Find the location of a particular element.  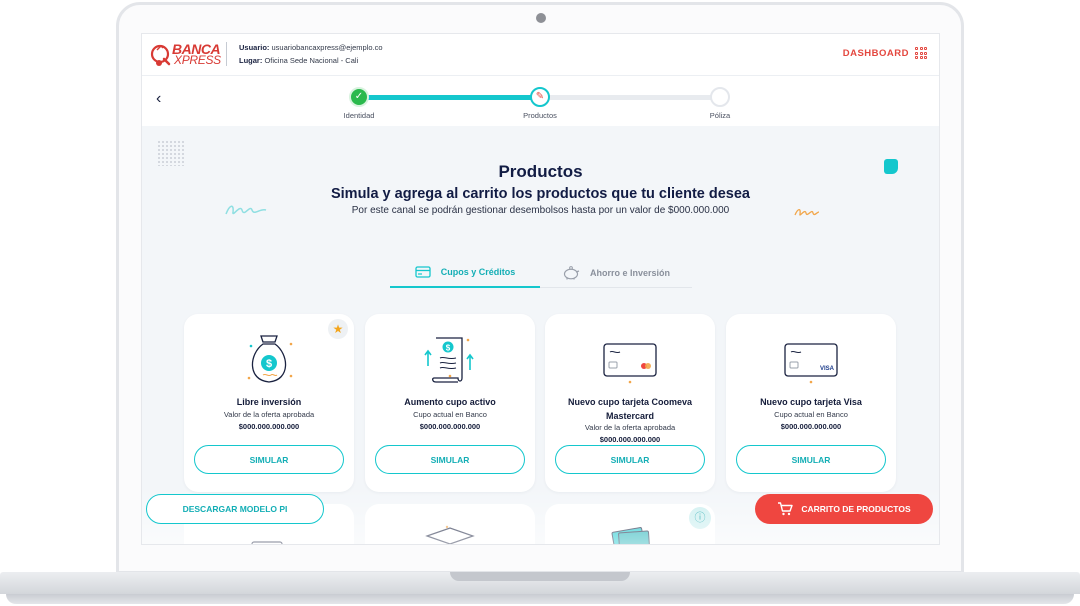

card-title: Libre inversión is located at coordinates (269, 402).